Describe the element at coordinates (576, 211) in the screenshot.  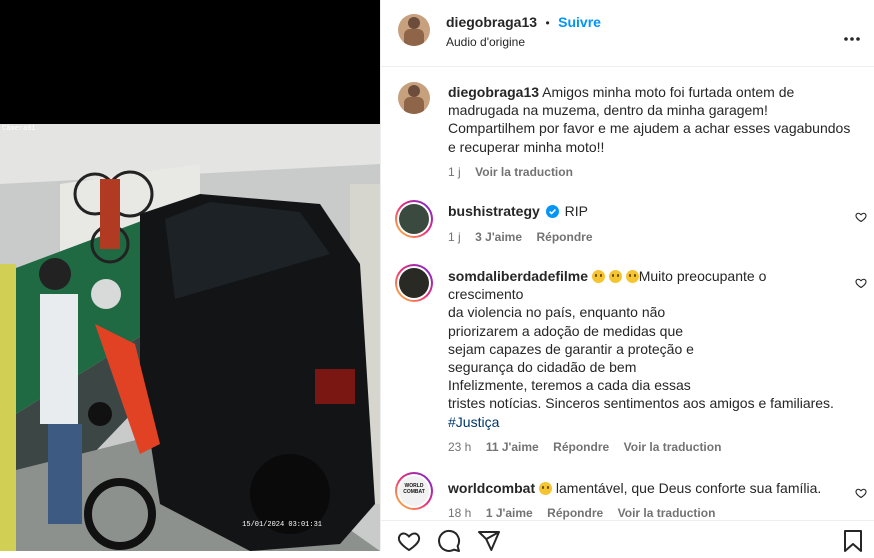
I see `comment-text: RIP` at that location.